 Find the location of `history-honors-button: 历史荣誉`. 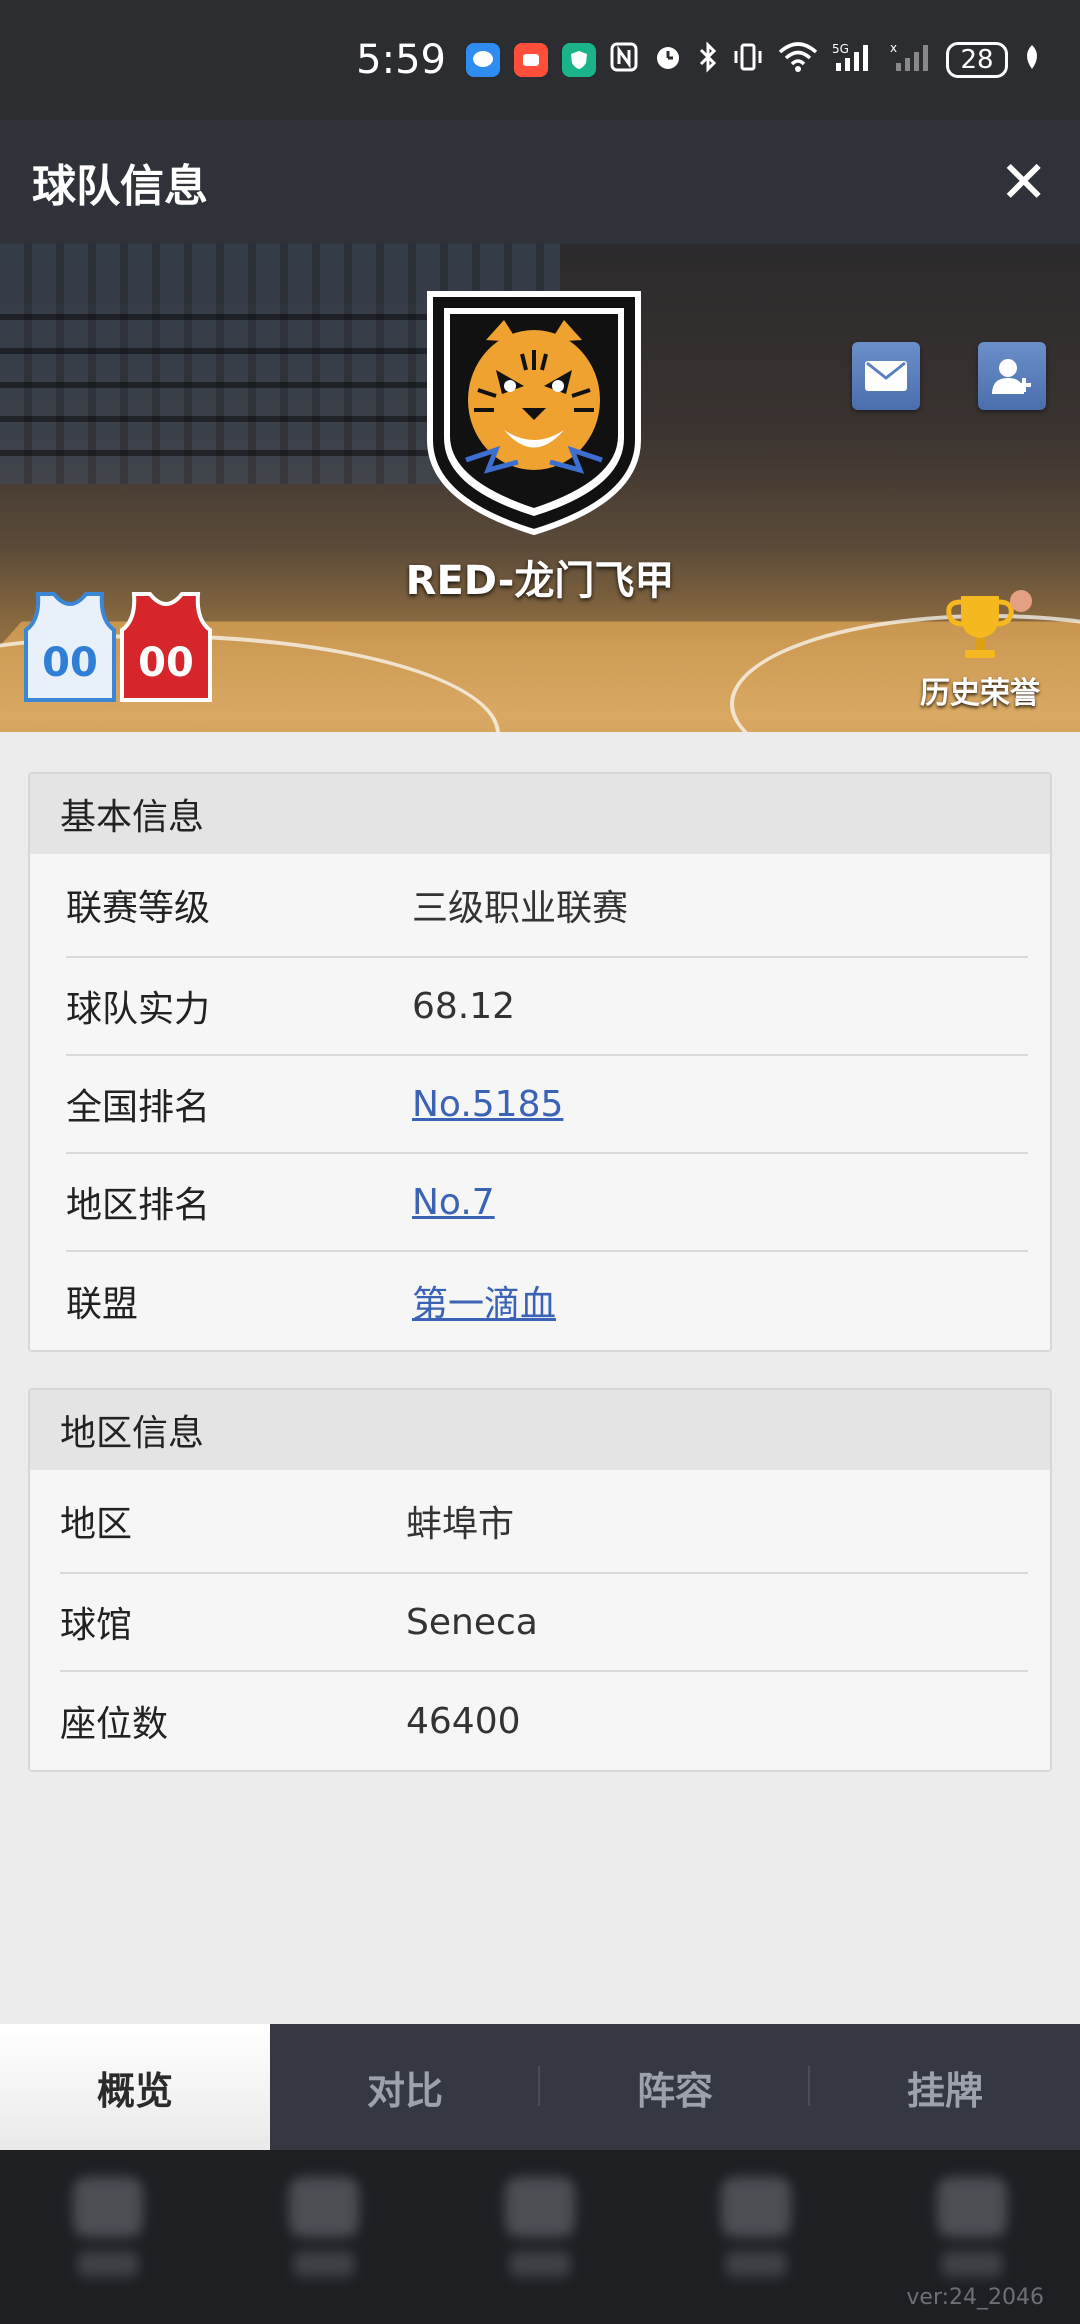

history-honors-button: 历史荣誉 is located at coordinates (980, 651).